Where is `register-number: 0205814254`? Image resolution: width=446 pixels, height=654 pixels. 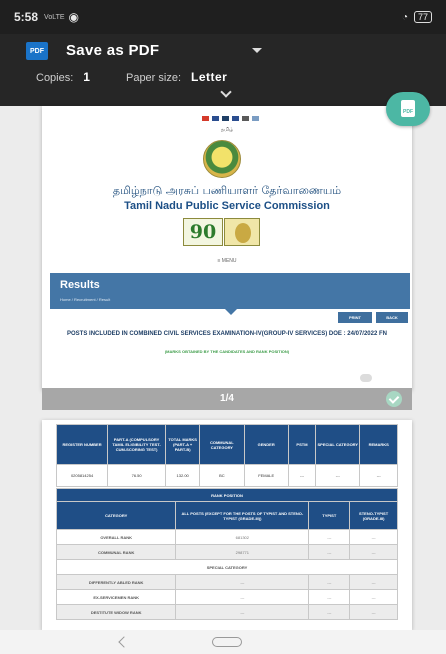
register-number: 0205814254 is located at coordinates (82, 475).